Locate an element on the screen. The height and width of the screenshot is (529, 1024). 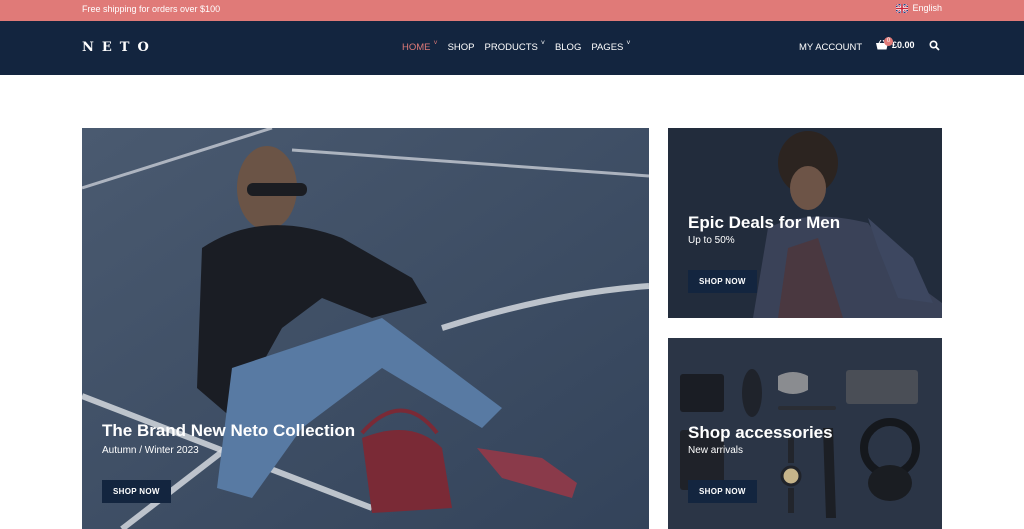
men-deals-banner: Epic Deals for Men Up to 50% SHOP NOW is located at coordinates (805, 223).